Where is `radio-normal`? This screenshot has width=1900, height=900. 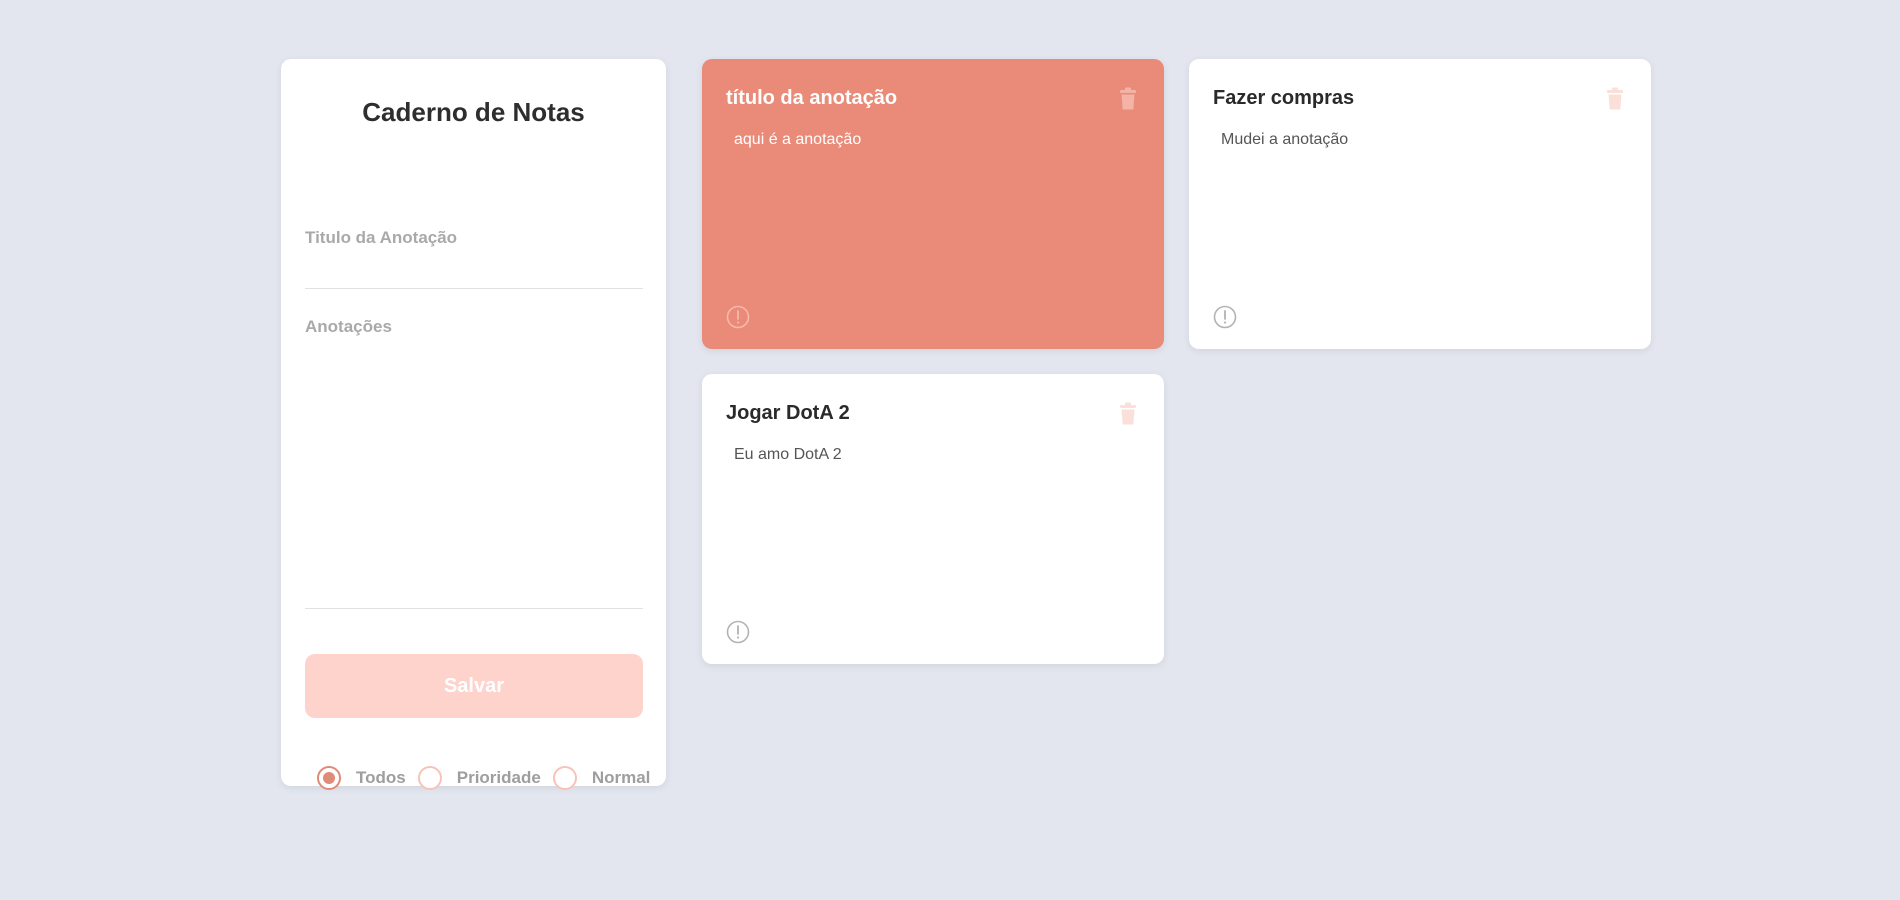
radio-normal is located at coordinates (564, 778).